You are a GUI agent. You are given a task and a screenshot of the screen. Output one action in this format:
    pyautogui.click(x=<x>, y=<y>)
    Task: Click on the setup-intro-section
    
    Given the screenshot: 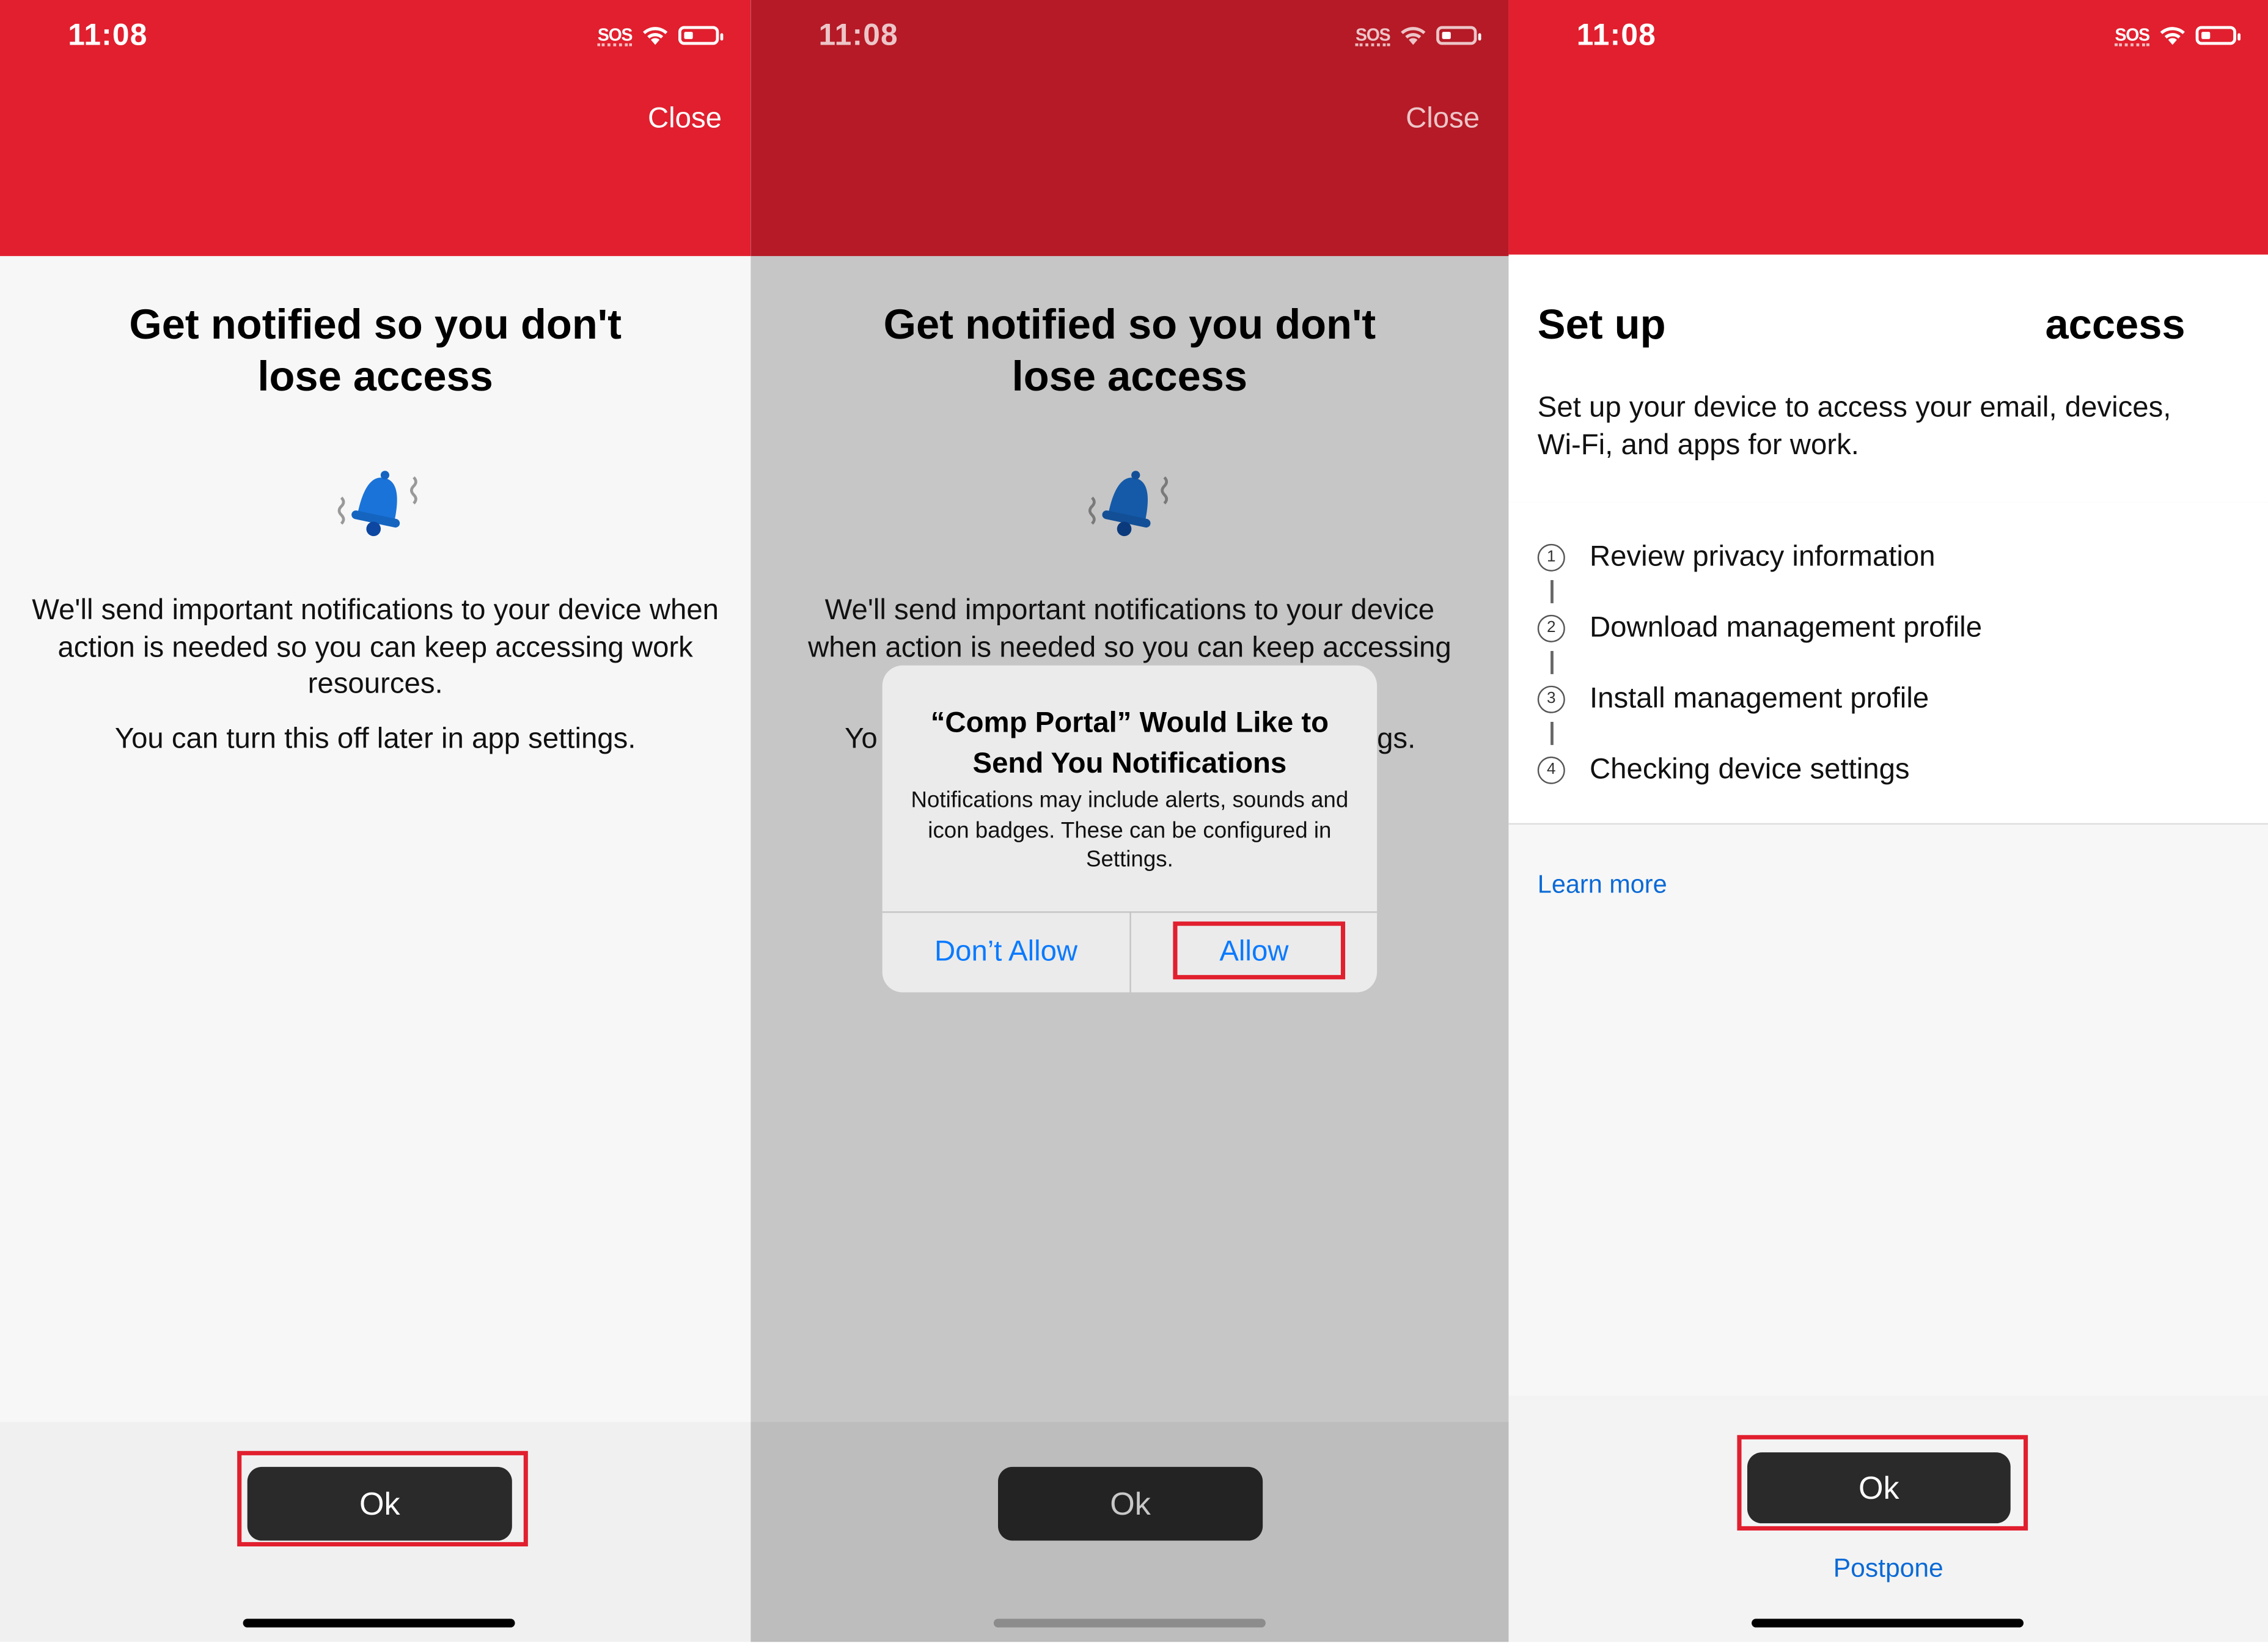 What is the action you would take?
    pyautogui.click(x=1888, y=379)
    